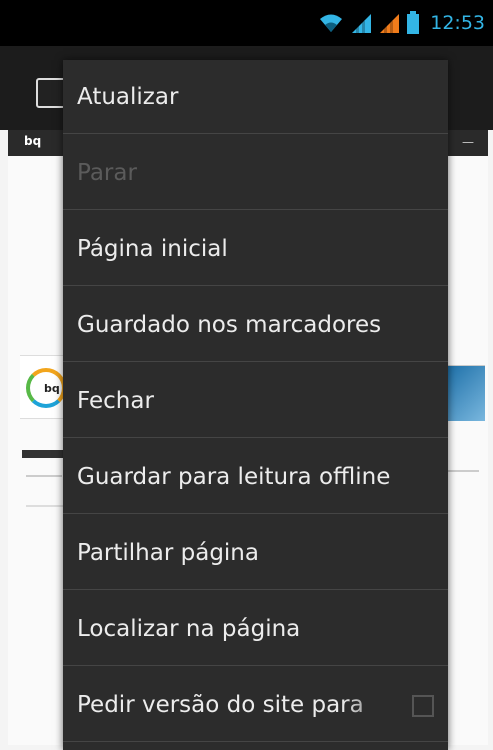  I want to click on menu-item-request-desktop-site: Pedir versão do site para, so click(255, 705).